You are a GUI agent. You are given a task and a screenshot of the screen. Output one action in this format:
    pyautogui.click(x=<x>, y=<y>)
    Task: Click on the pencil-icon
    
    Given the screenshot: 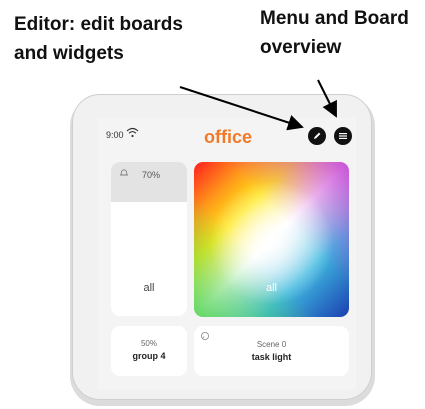 What is the action you would take?
    pyautogui.click(x=317, y=135)
    